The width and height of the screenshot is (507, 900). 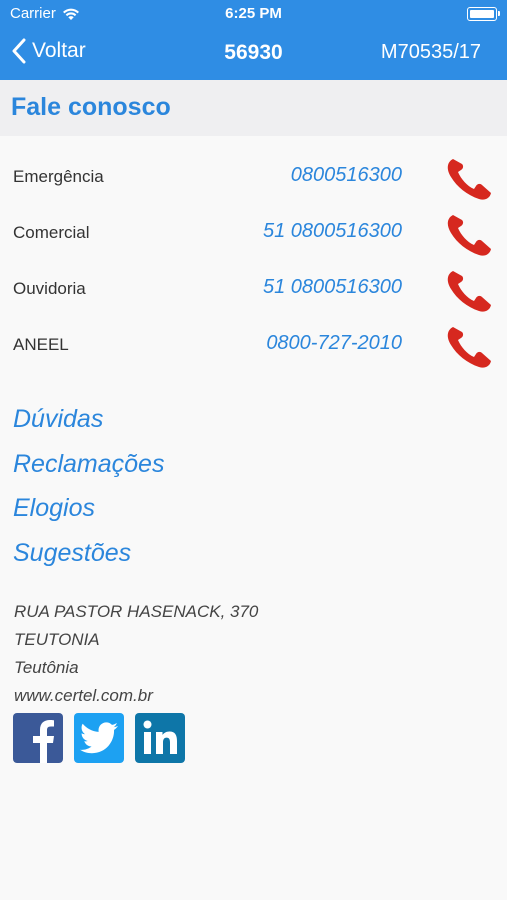 I want to click on contact-row-comercial: Comercial 51 0800516300, so click(x=253, y=236).